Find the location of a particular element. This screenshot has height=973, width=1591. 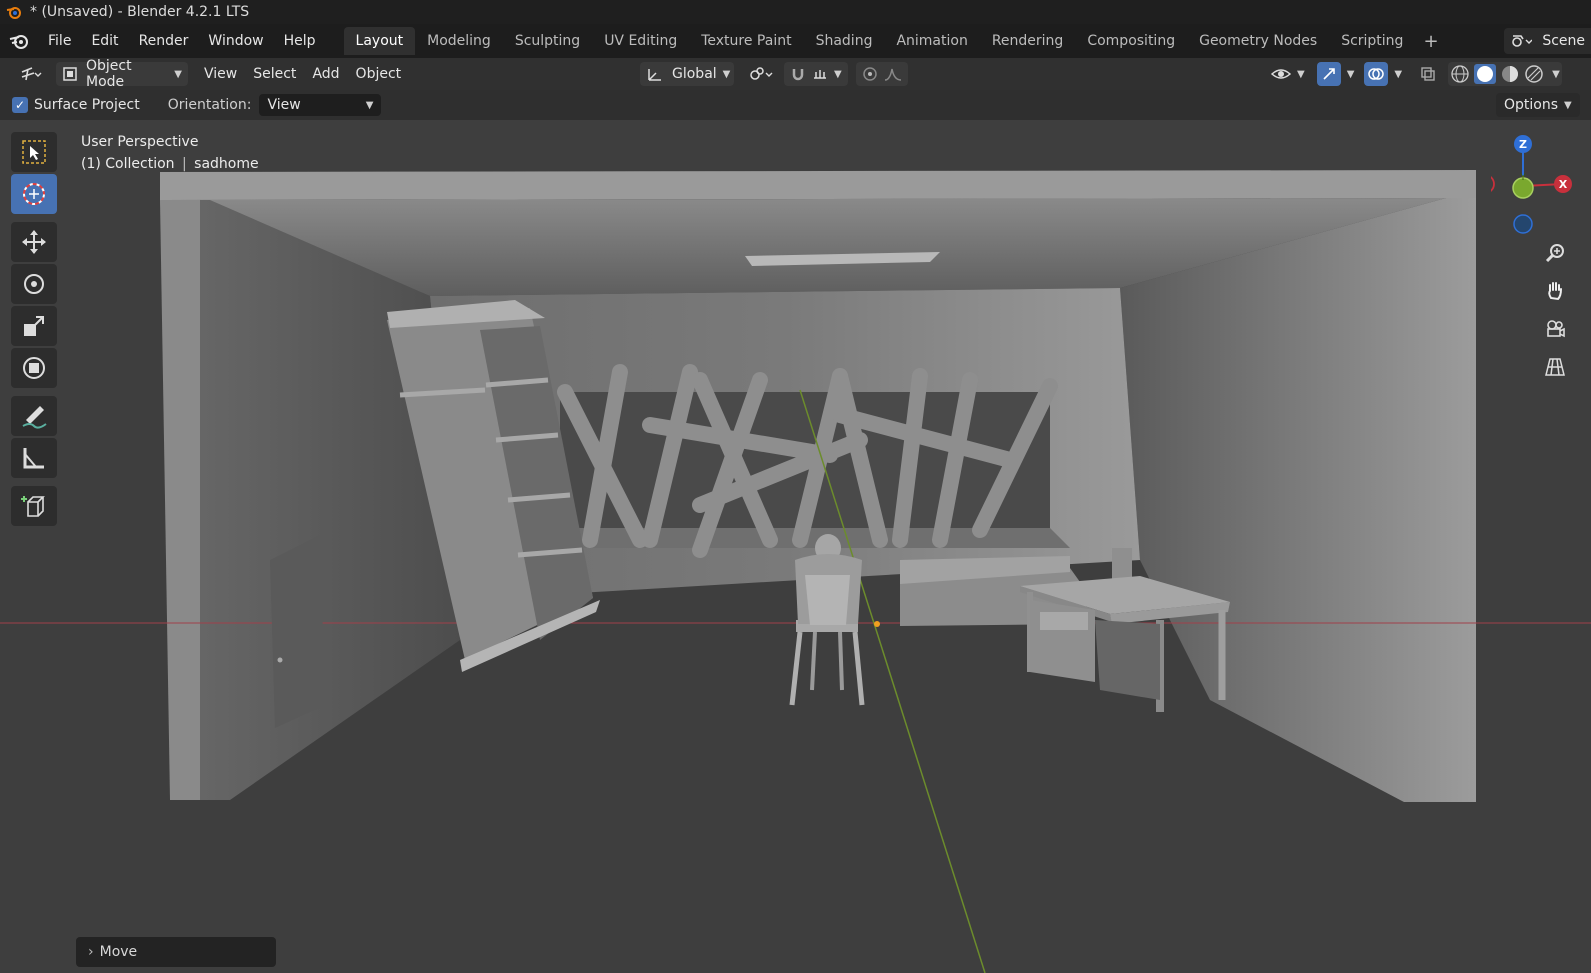

menu-select: Select is located at coordinates (274, 74).